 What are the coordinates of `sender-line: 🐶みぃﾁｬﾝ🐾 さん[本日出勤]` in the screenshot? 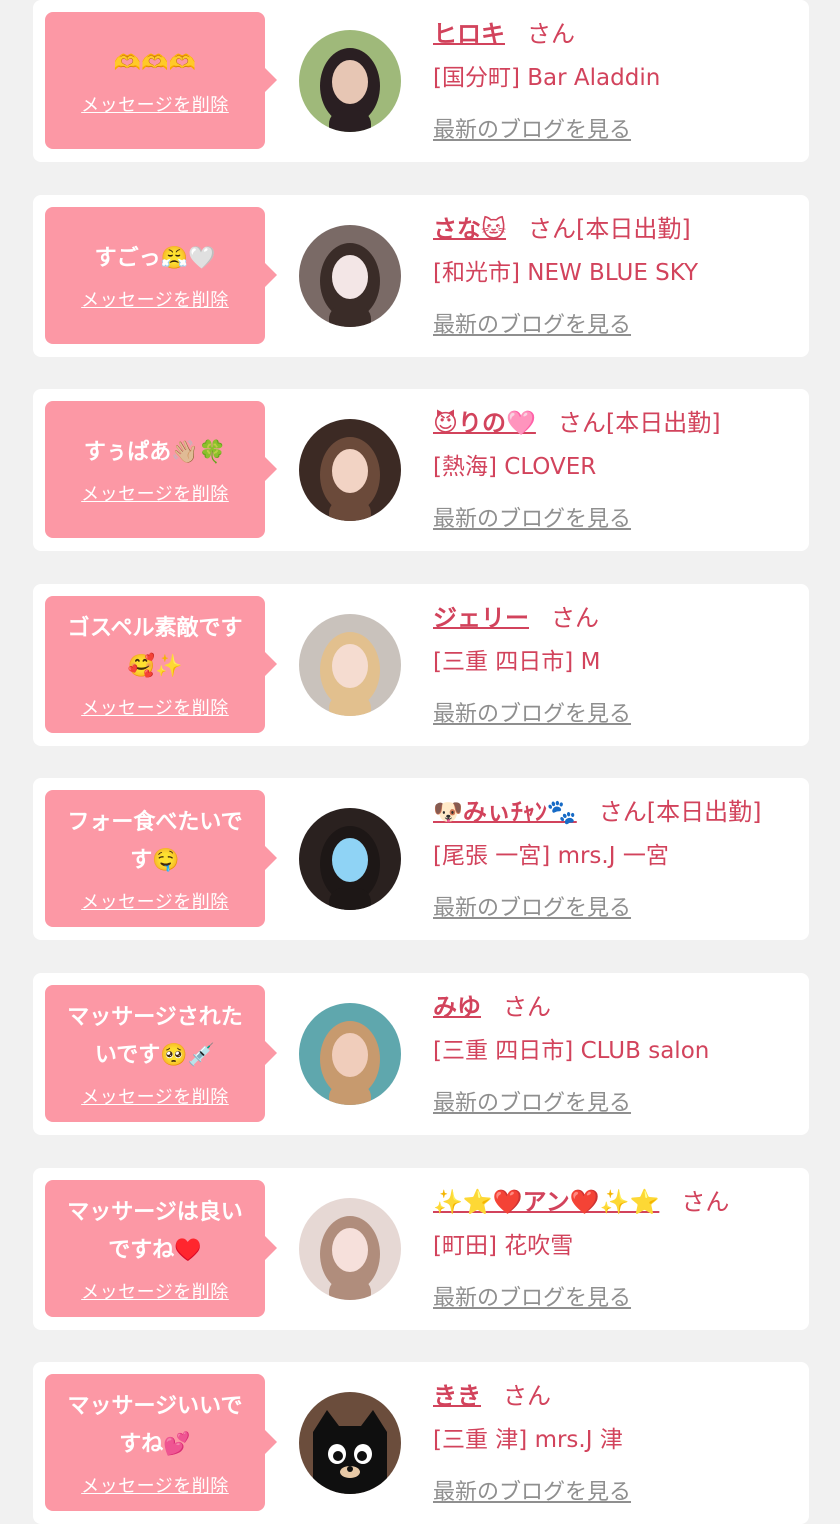 It's located at (616, 812).